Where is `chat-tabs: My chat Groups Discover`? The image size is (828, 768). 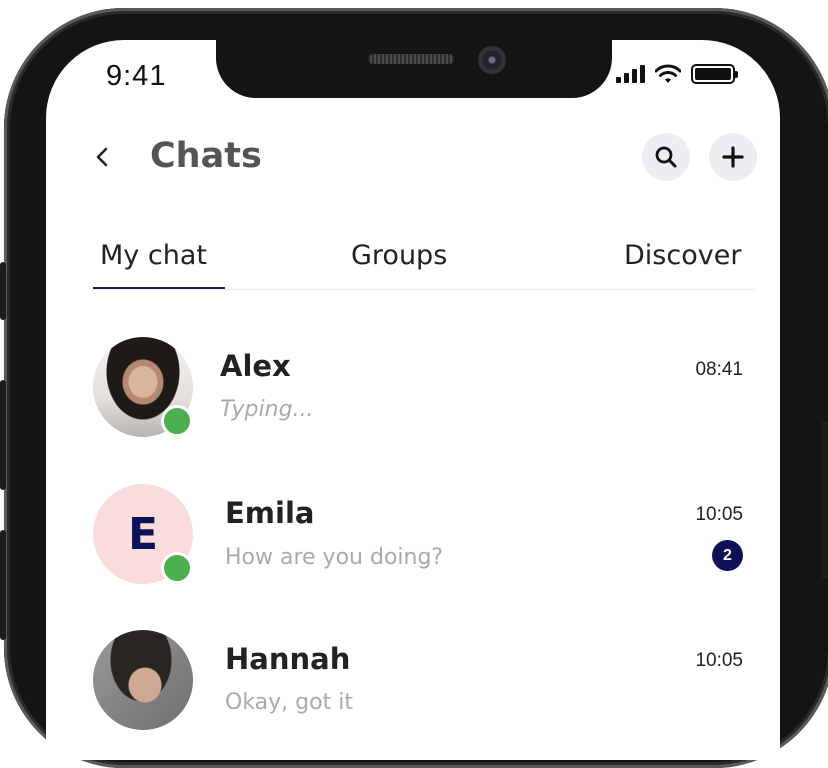
chat-tabs: My chat Groups Discover is located at coordinates (424, 260).